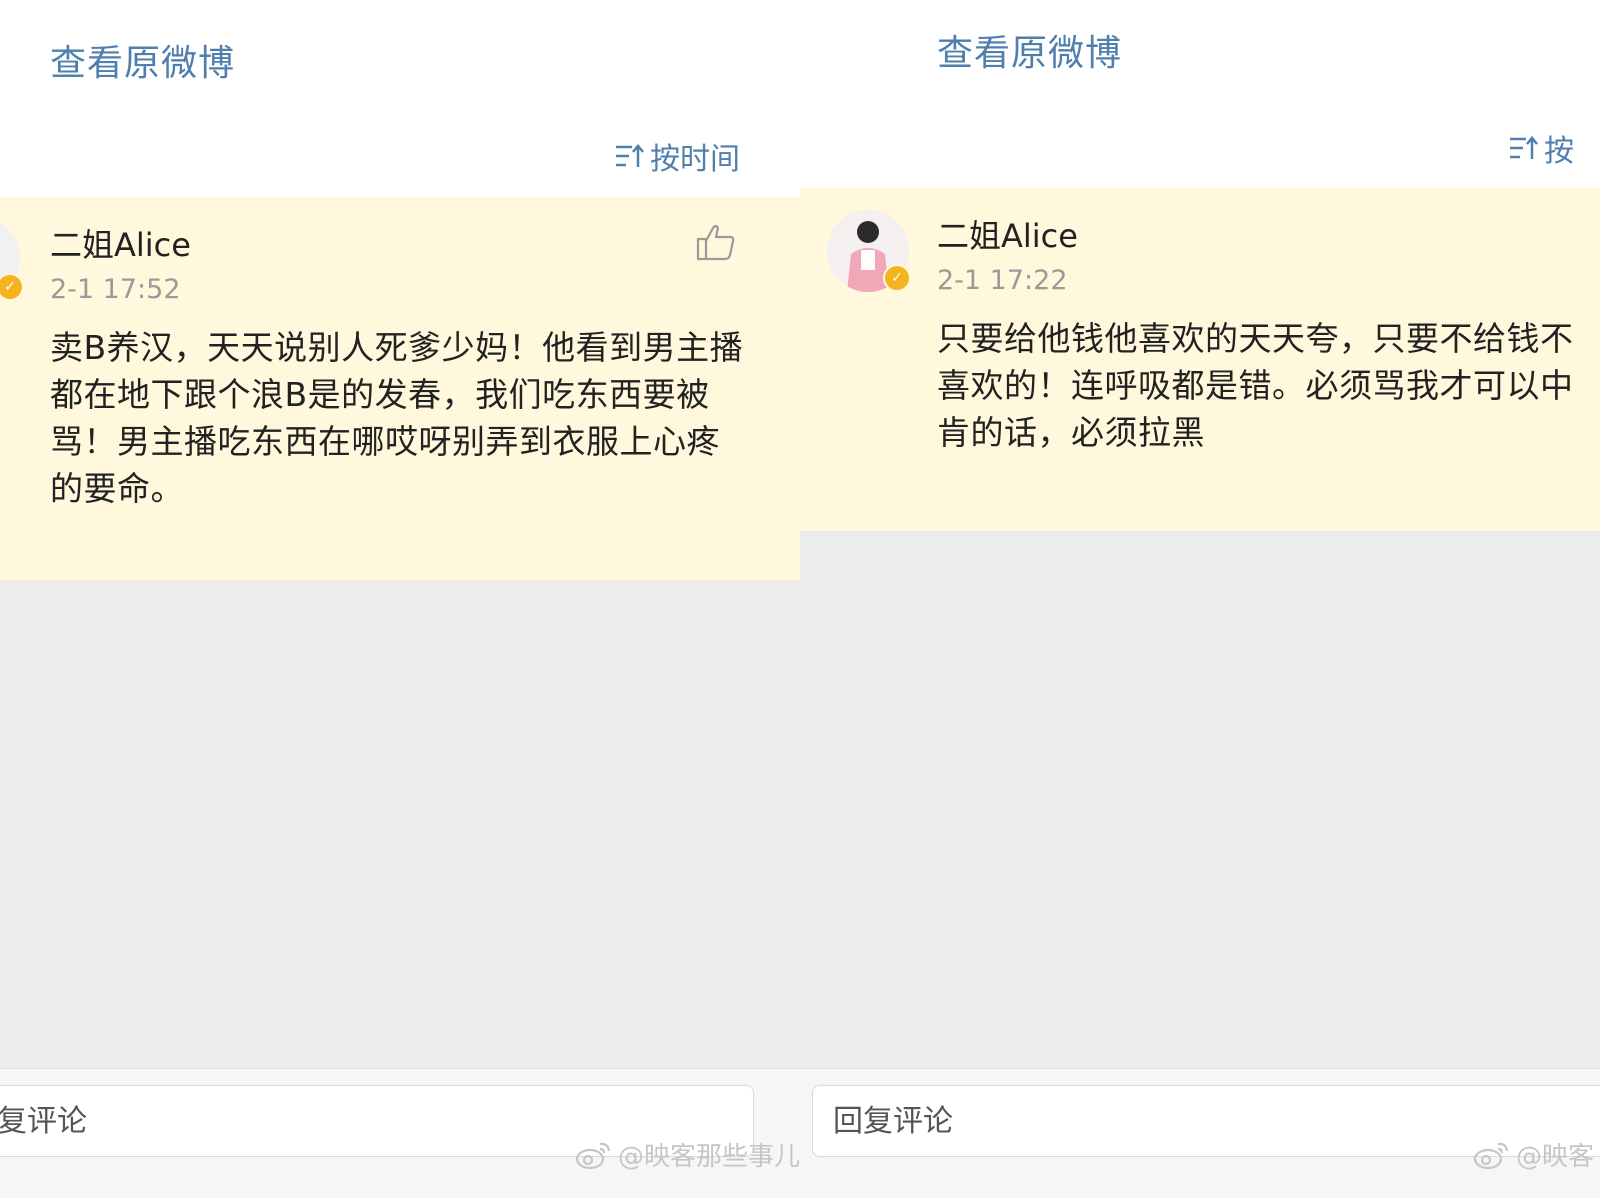 The height and width of the screenshot is (1198, 1600). What do you see at coordinates (1200, 1133) in the screenshot?
I see `reply-bar: 回复评论` at bounding box center [1200, 1133].